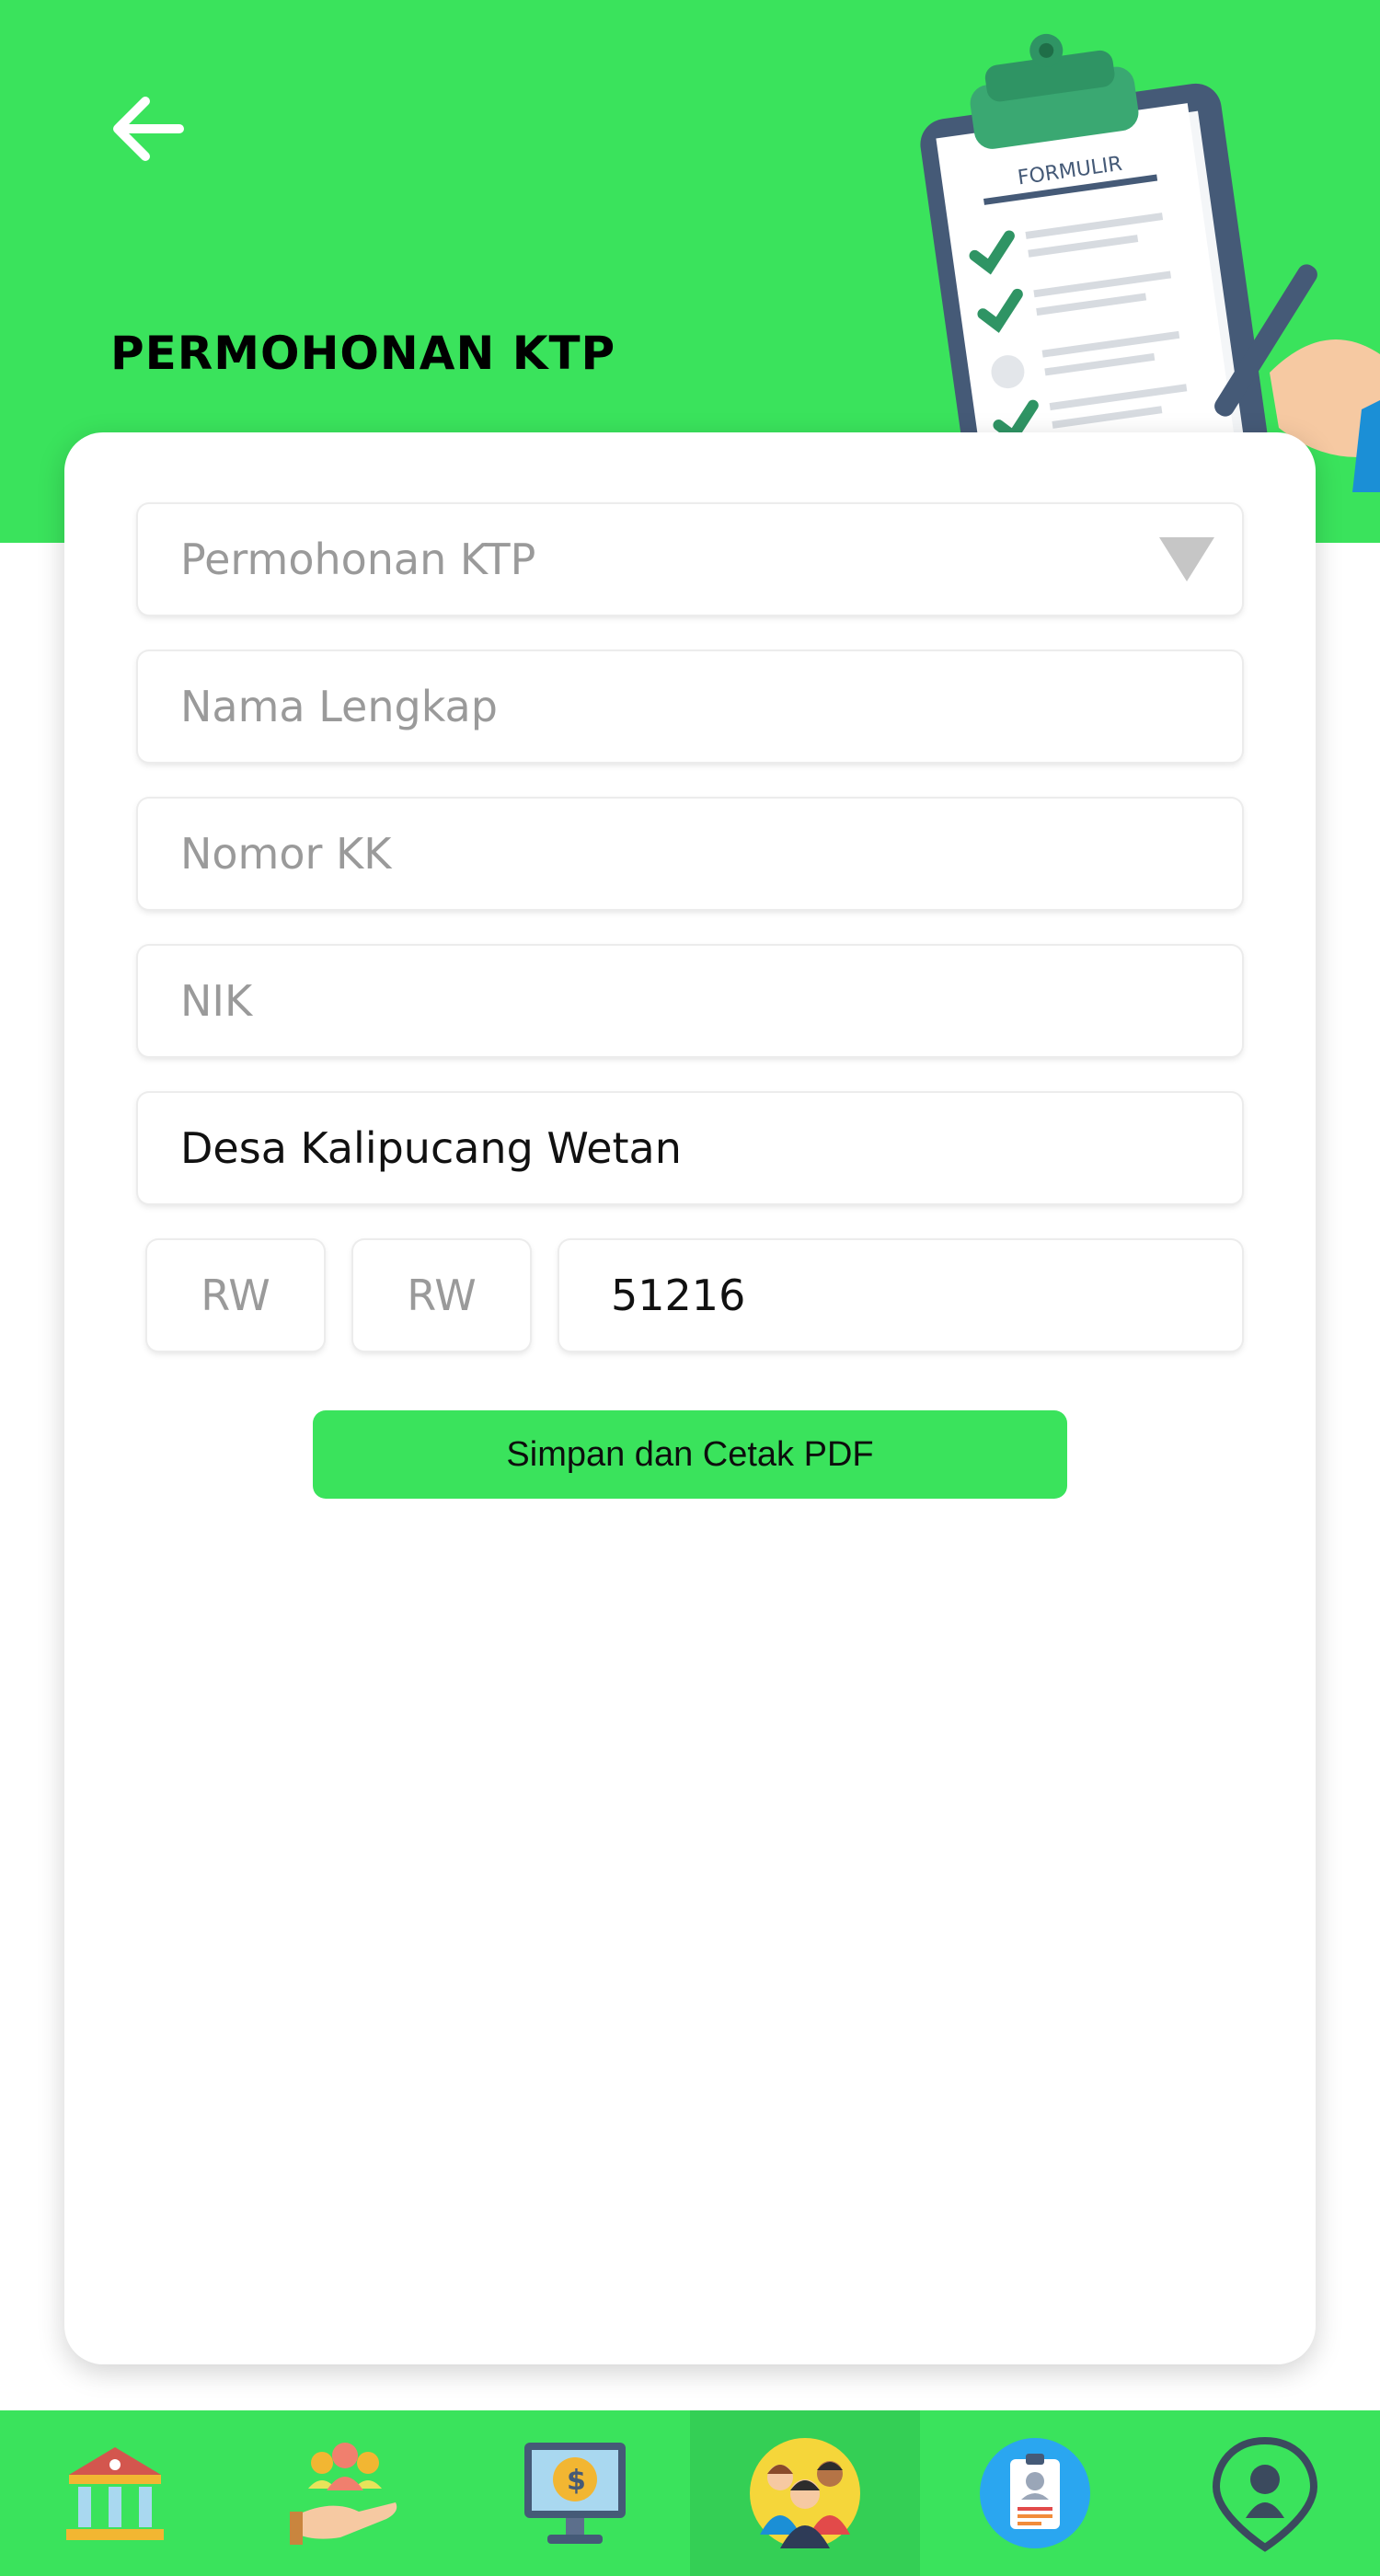 This screenshot has height=2576, width=1380. I want to click on dropdown-triangle-icon, so click(1186, 559).